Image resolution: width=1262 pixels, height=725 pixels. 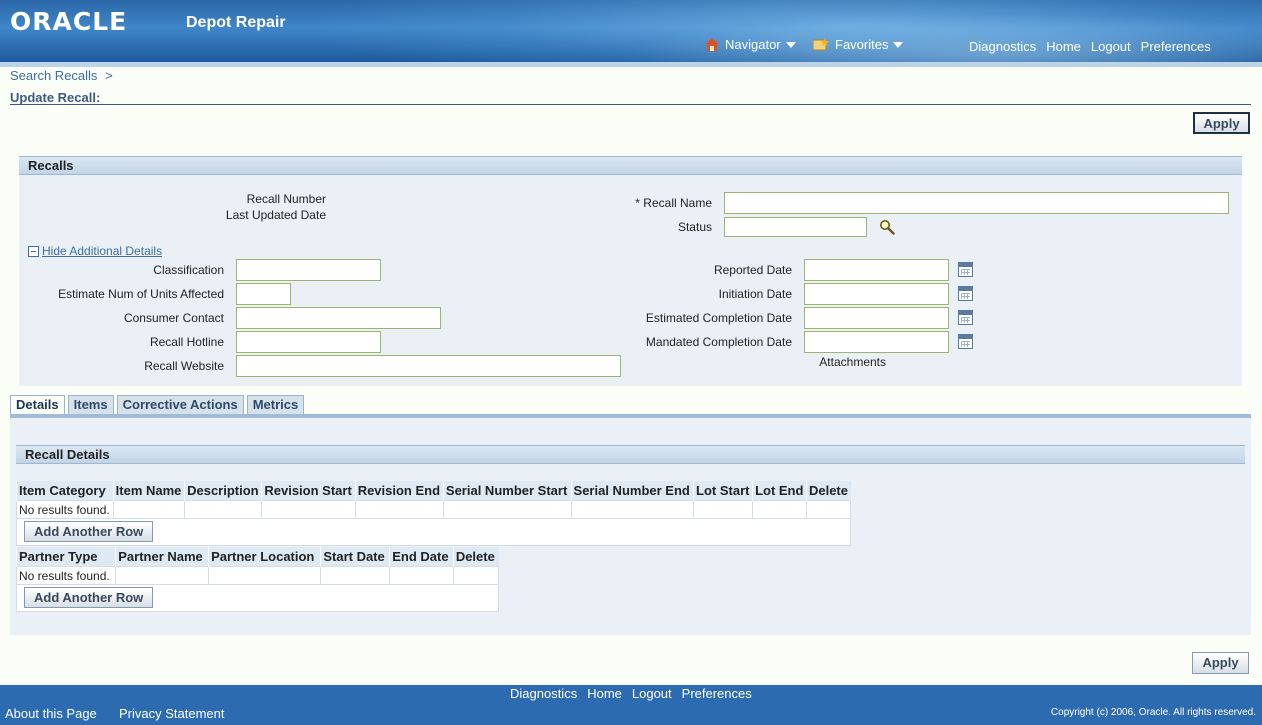 What do you see at coordinates (652, 693) in the screenshot?
I see `footer-logout-link: Logout` at bounding box center [652, 693].